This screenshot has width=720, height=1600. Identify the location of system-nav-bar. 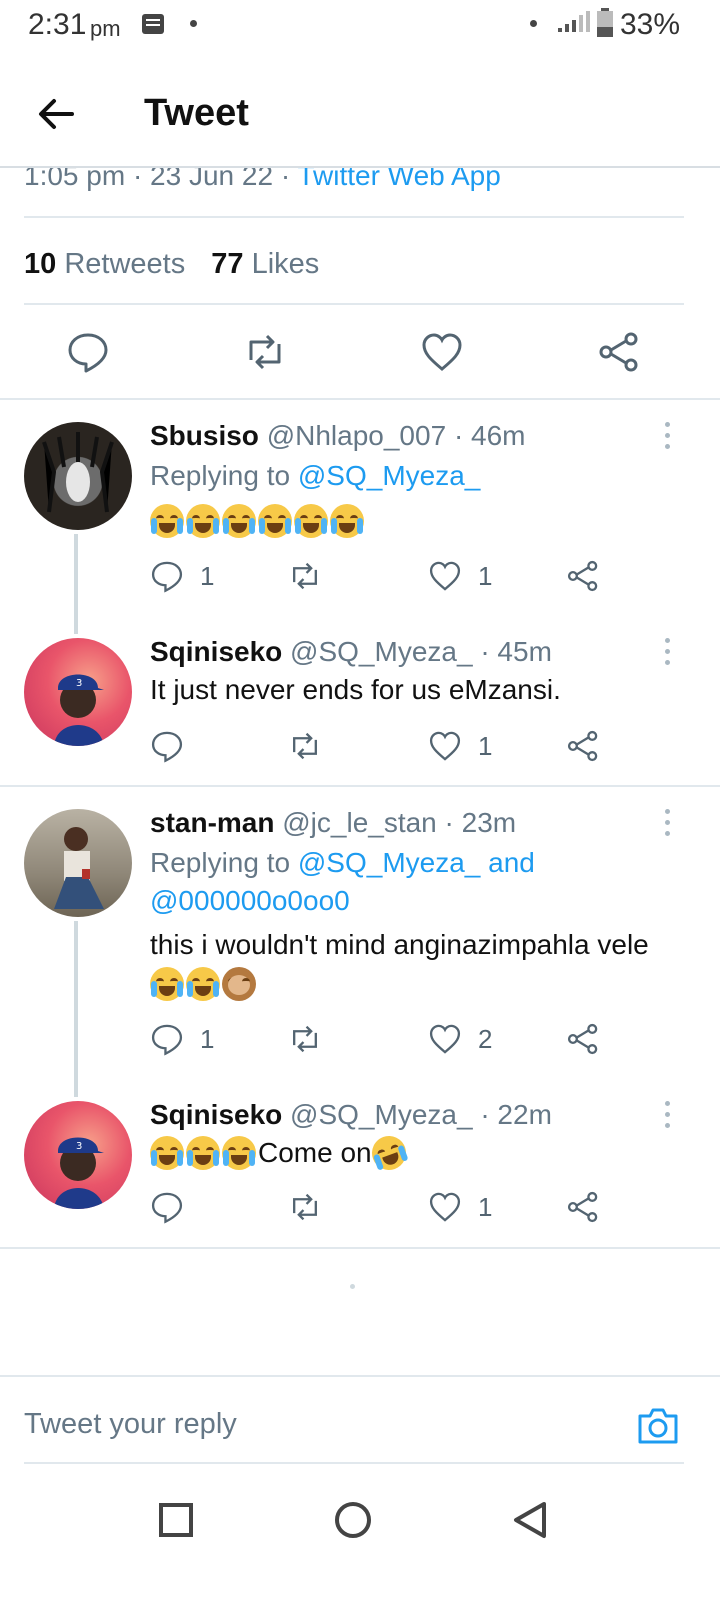
(360, 1540).